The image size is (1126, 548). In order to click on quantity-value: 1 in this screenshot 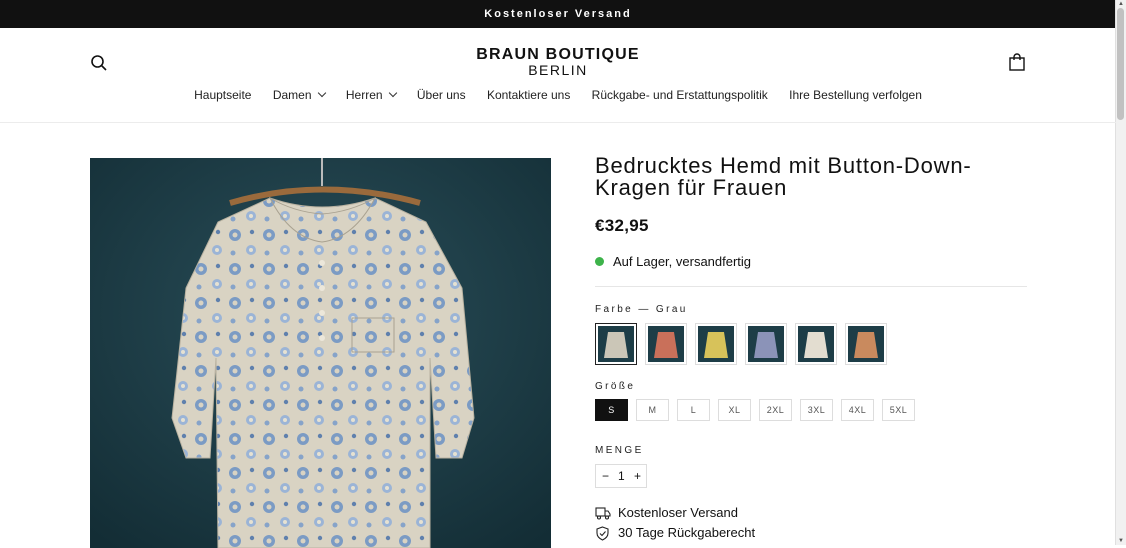, I will do `click(621, 476)`.